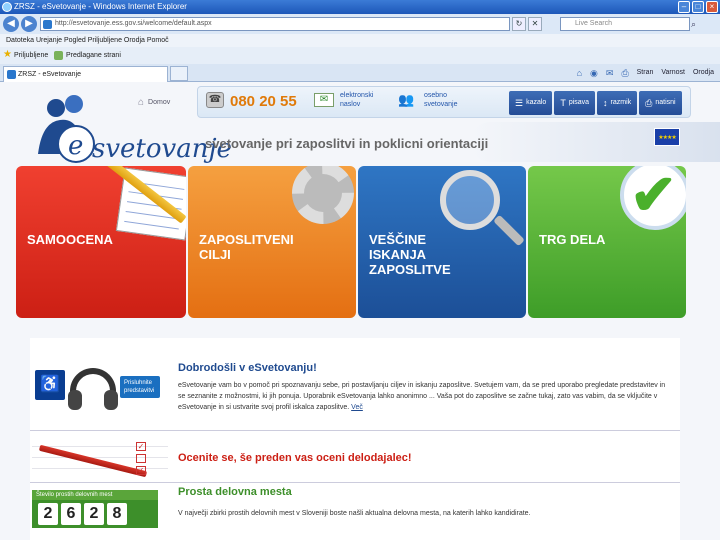  What do you see at coordinates (159, 102) in the screenshot?
I see `home-label: Domov` at bounding box center [159, 102].